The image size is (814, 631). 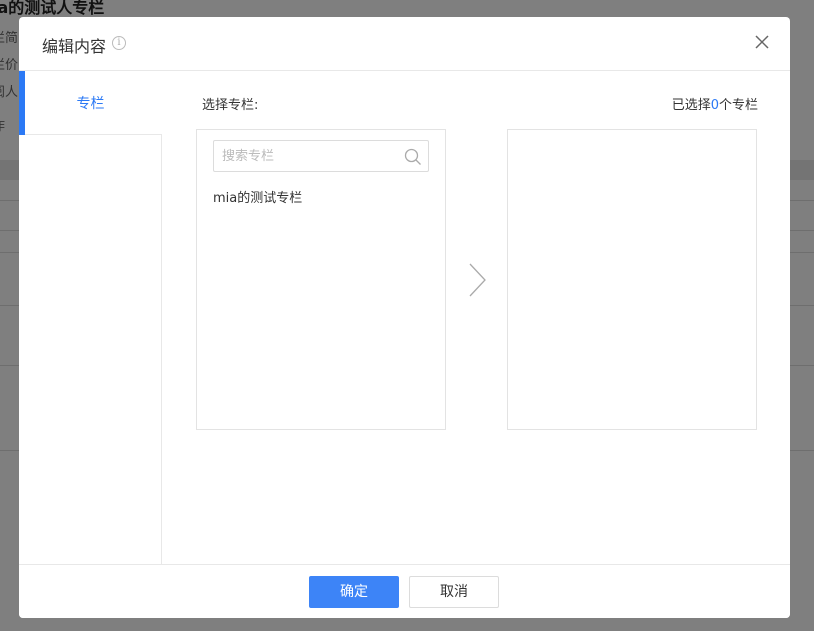 I want to click on selected-count: 已选择0个专栏, so click(x=715, y=103).